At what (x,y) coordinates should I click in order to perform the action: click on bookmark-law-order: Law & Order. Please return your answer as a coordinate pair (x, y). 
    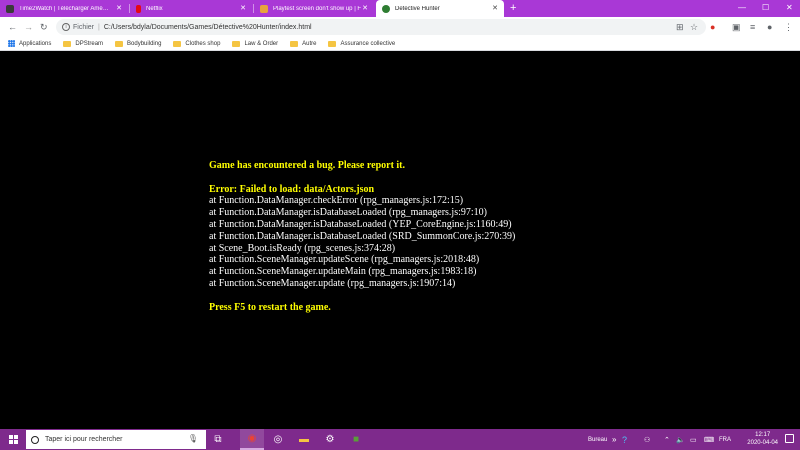
    Looking at the image, I should click on (255, 43).